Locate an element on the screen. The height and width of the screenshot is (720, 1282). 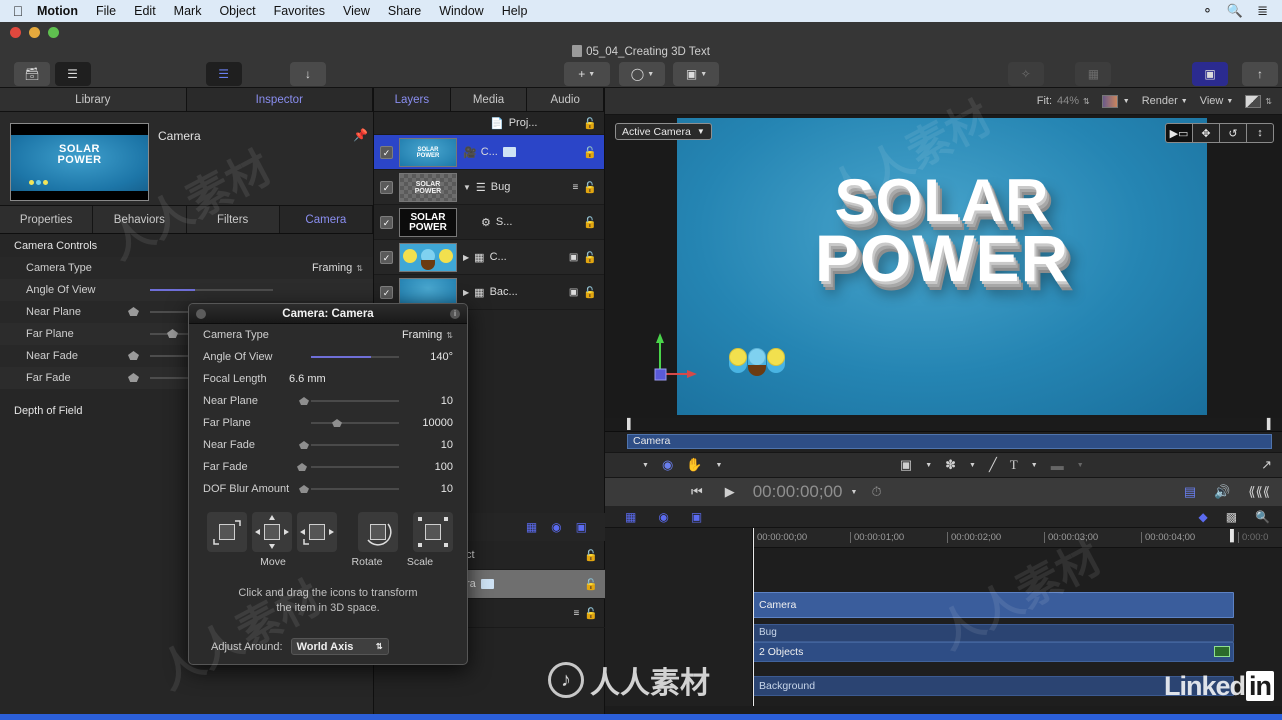
clock-icon: ⏱ is located at coordinates (876, 492).